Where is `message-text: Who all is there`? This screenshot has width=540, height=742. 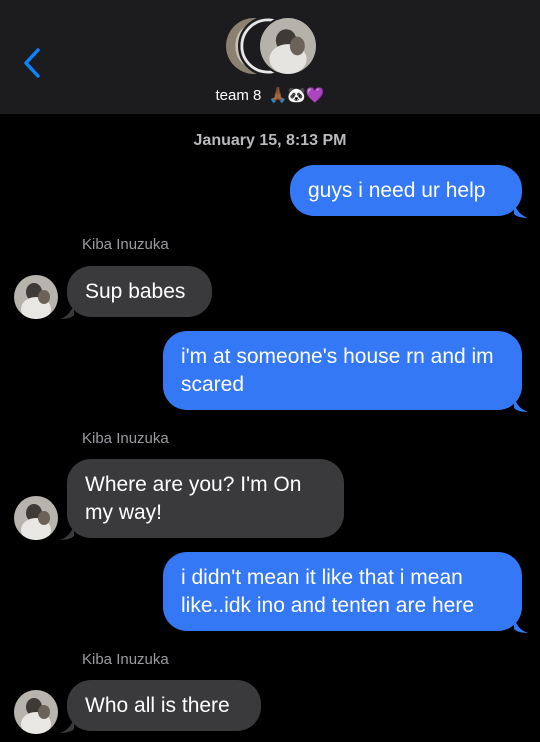
message-text: Who all is there is located at coordinates (157, 705).